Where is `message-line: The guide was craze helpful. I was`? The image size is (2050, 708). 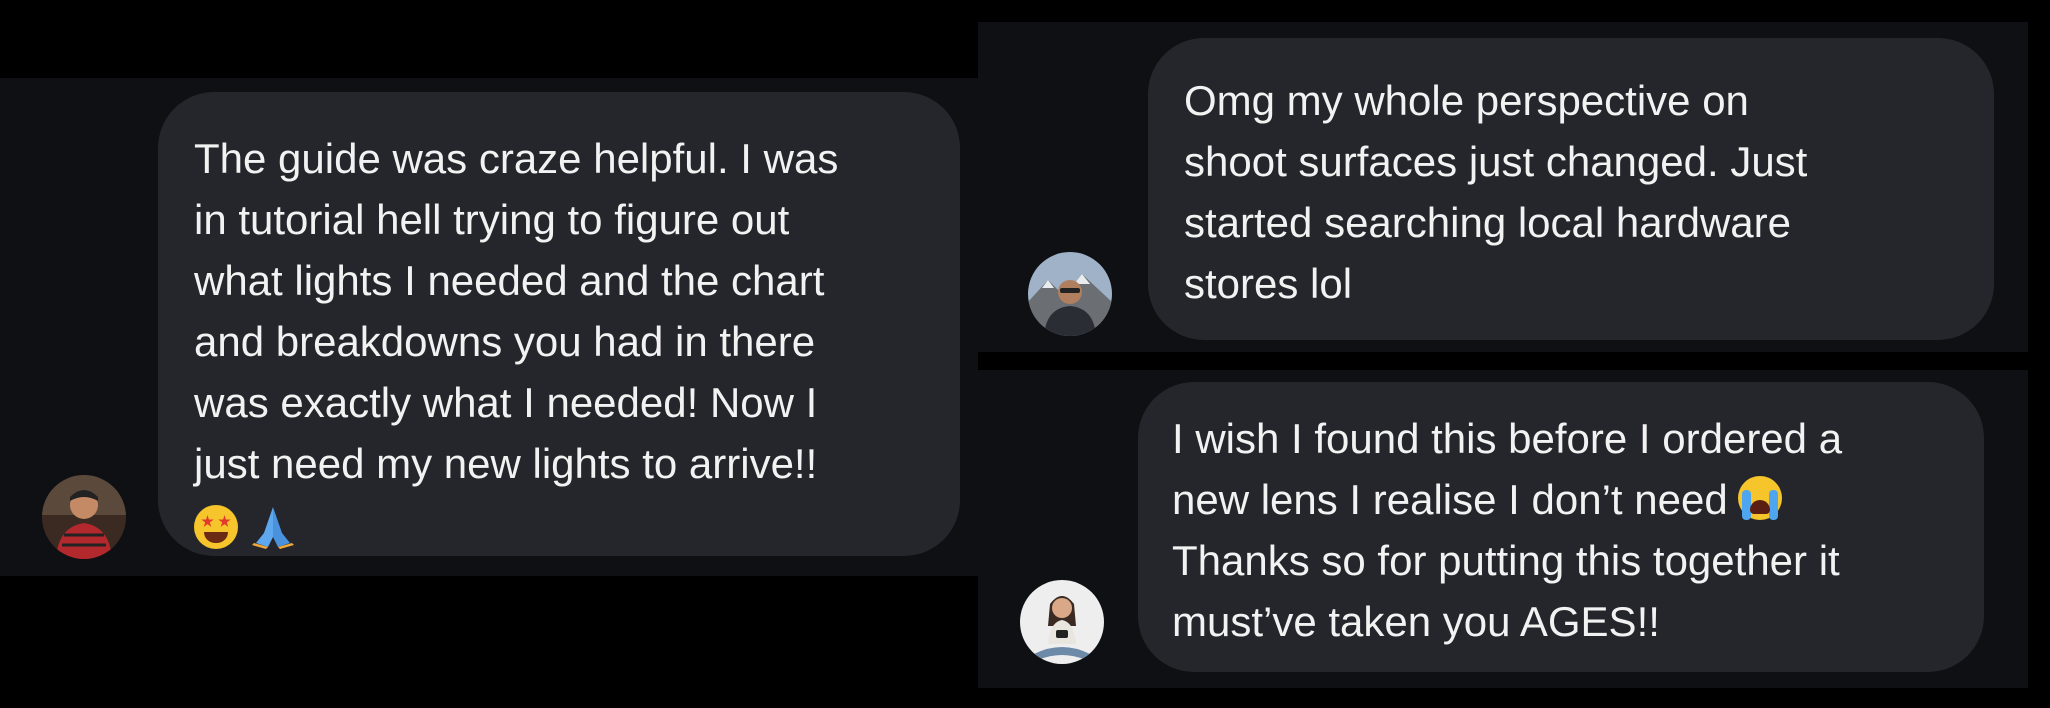 message-line: The guide was craze helpful. I was is located at coordinates (516, 158).